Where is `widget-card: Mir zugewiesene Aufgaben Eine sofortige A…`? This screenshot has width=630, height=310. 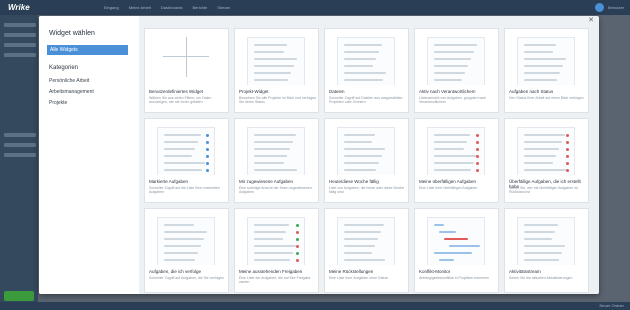
widget-card: Mir zugewiesene Aufgaben Eine sofortige A… is located at coordinates (276, 160).